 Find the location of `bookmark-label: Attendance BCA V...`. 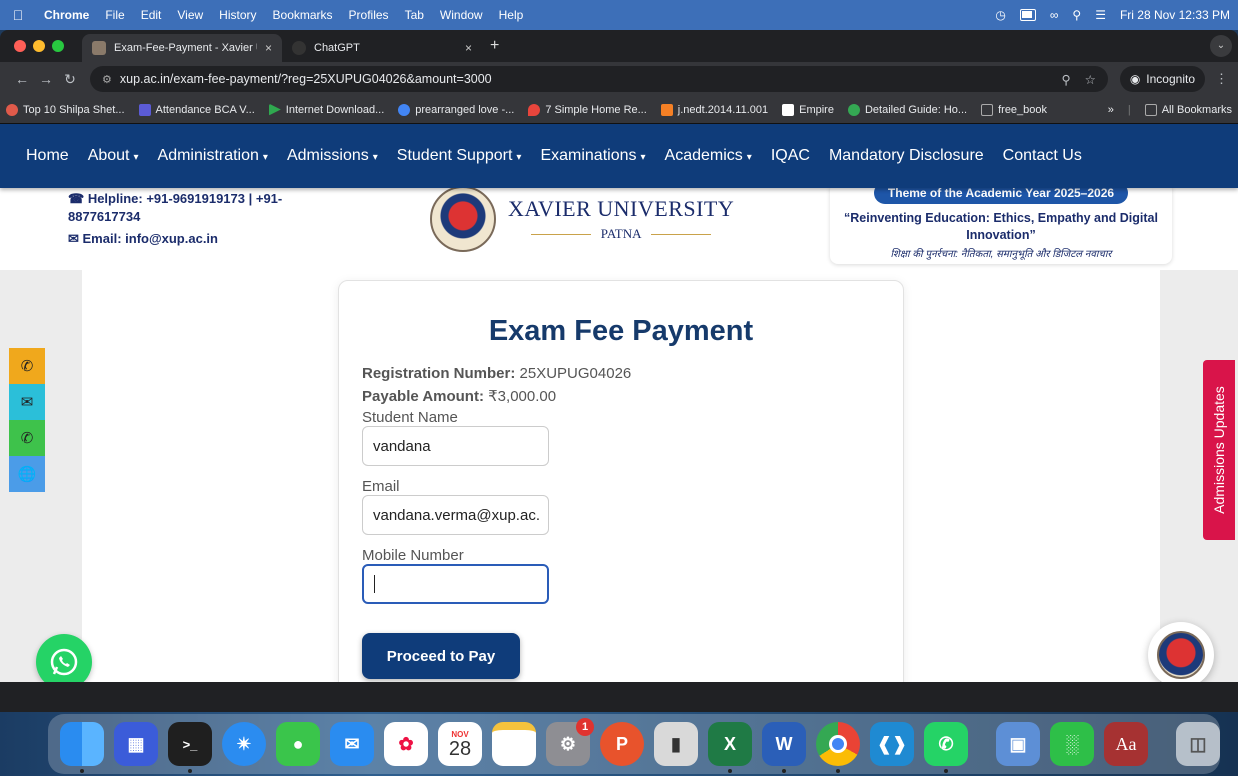

bookmark-label: Attendance BCA V... is located at coordinates (205, 109).